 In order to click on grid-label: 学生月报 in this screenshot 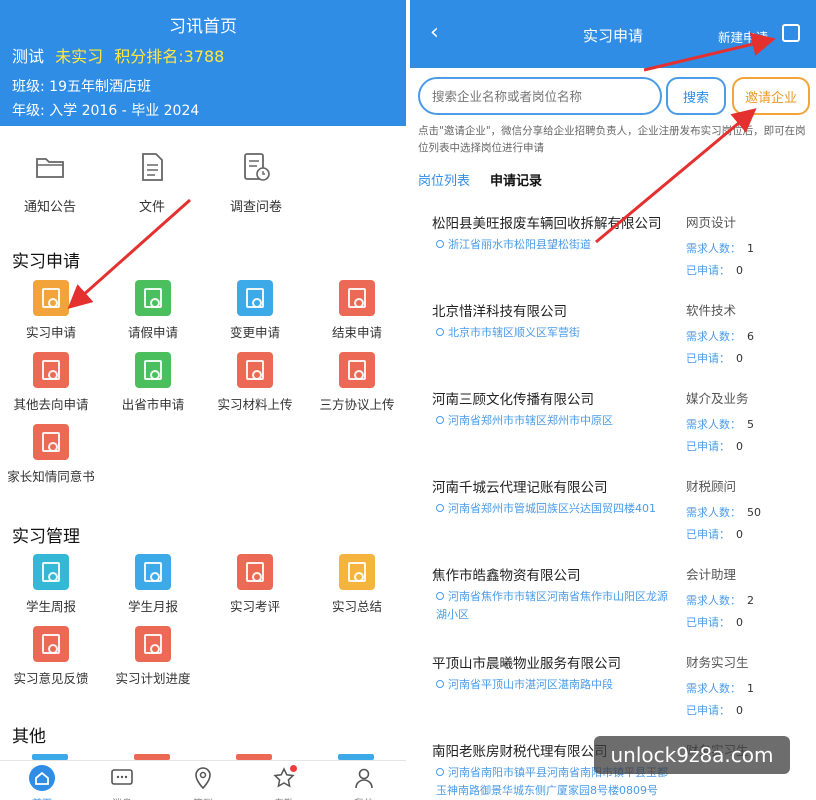, I will do `click(152, 606)`.